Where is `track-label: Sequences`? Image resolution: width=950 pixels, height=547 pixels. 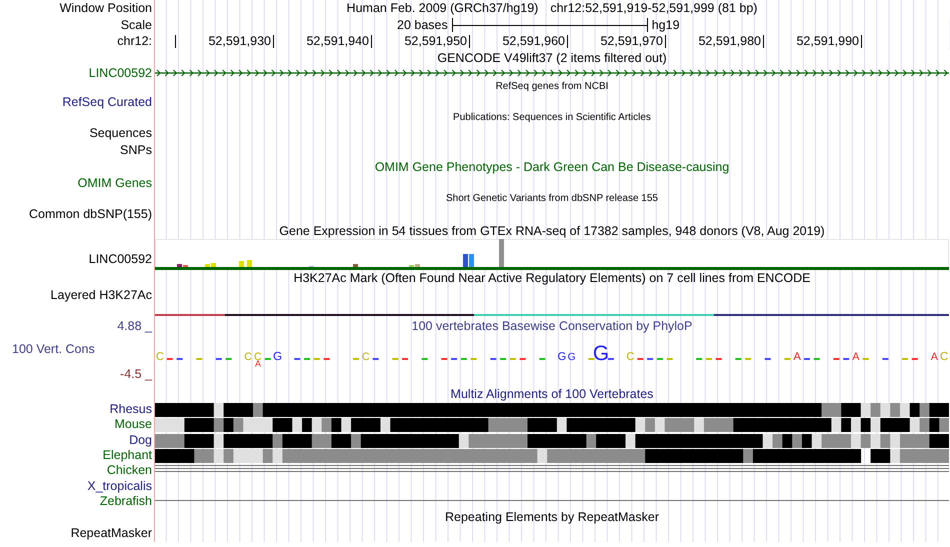
track-label: Sequences is located at coordinates (121, 133).